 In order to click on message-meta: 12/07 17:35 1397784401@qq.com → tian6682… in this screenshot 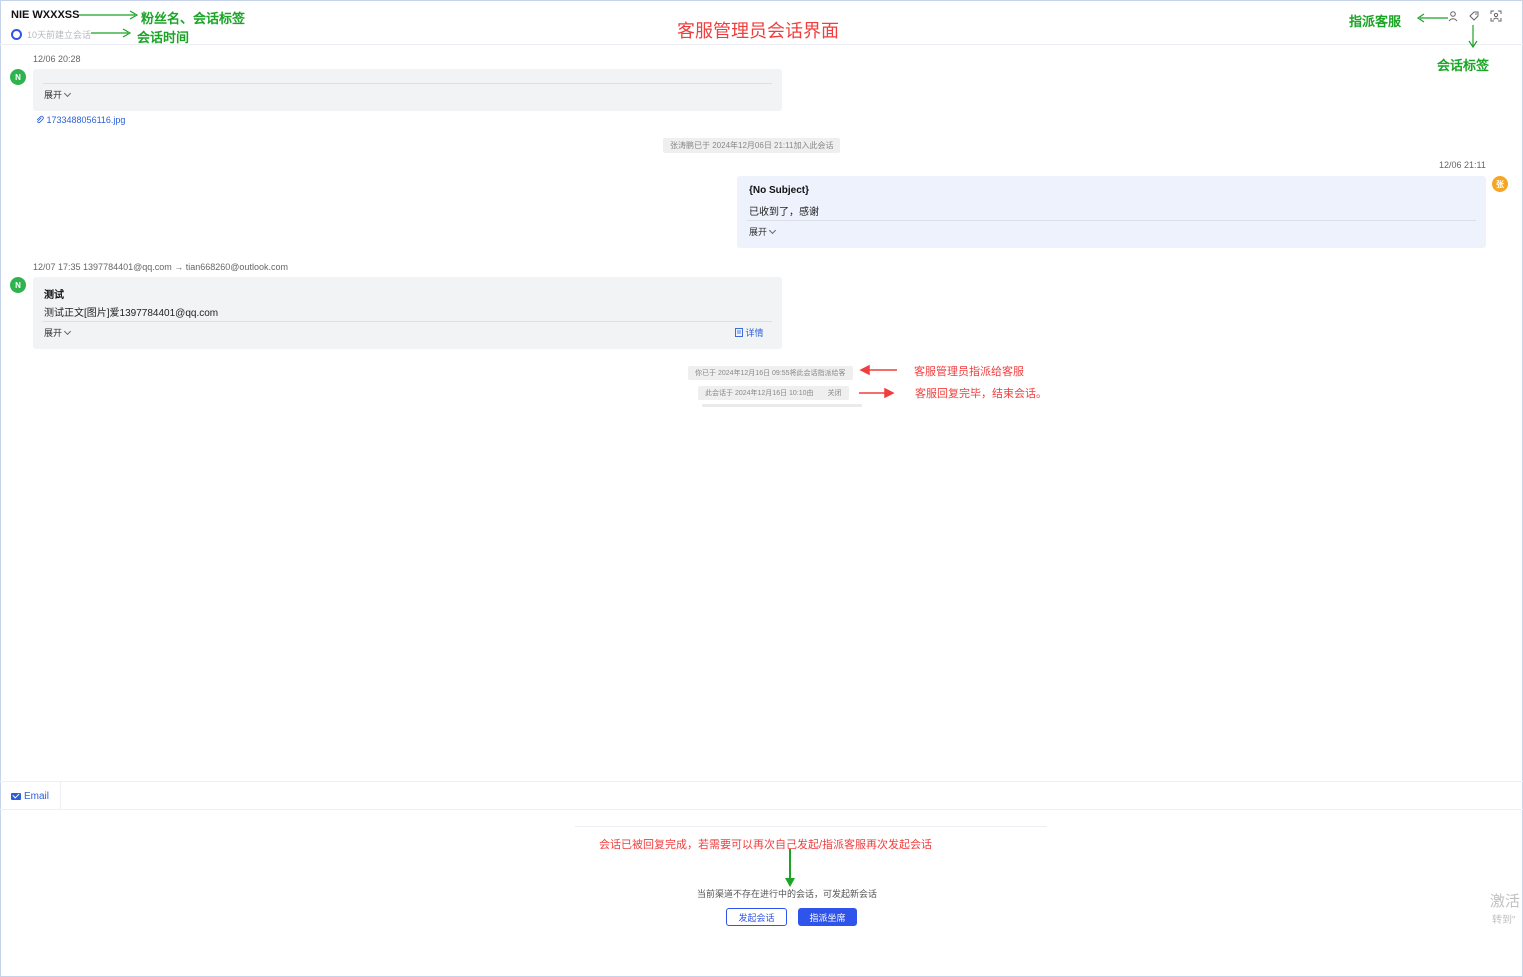, I will do `click(160, 267)`.